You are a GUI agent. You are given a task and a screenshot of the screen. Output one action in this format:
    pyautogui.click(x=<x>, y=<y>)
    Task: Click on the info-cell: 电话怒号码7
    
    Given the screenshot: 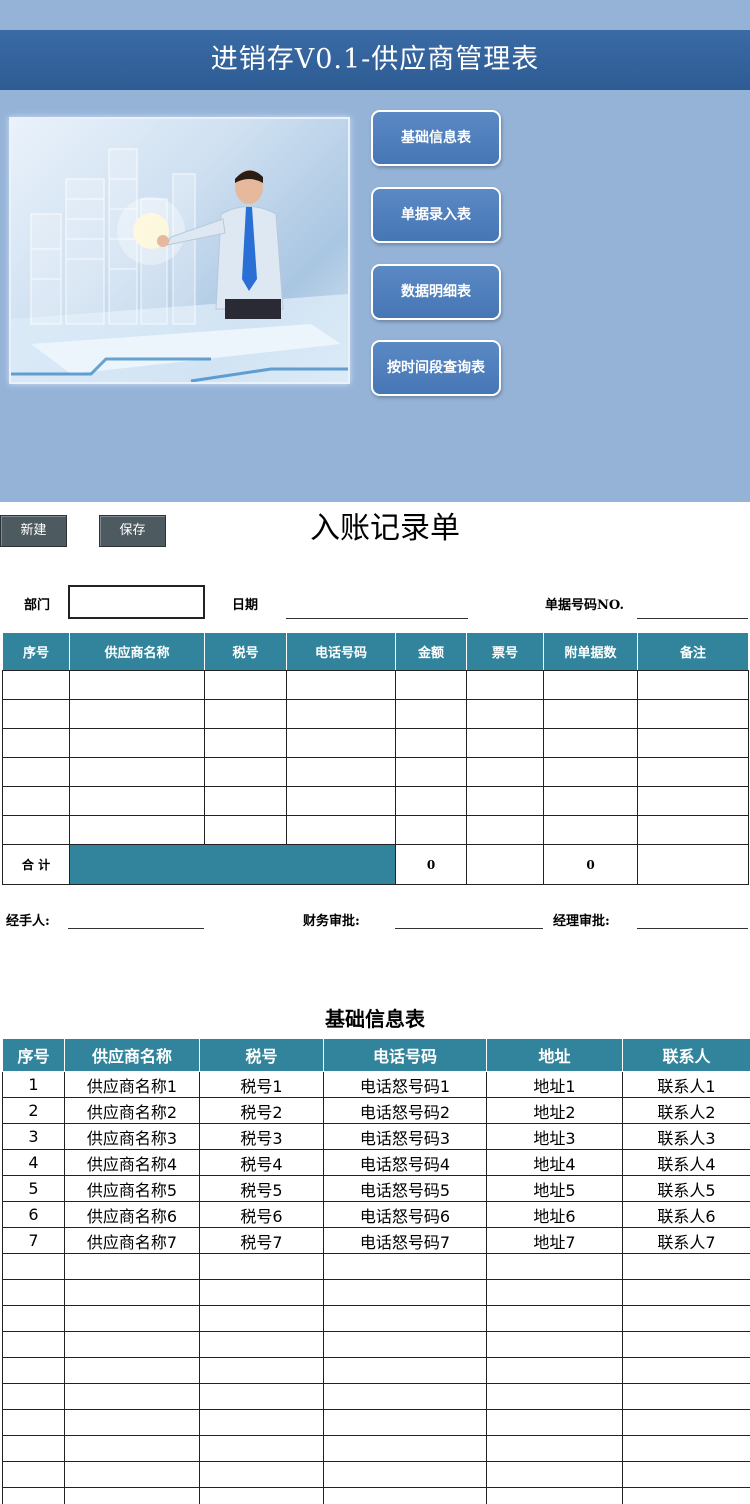 What is the action you would take?
    pyautogui.click(x=405, y=1240)
    